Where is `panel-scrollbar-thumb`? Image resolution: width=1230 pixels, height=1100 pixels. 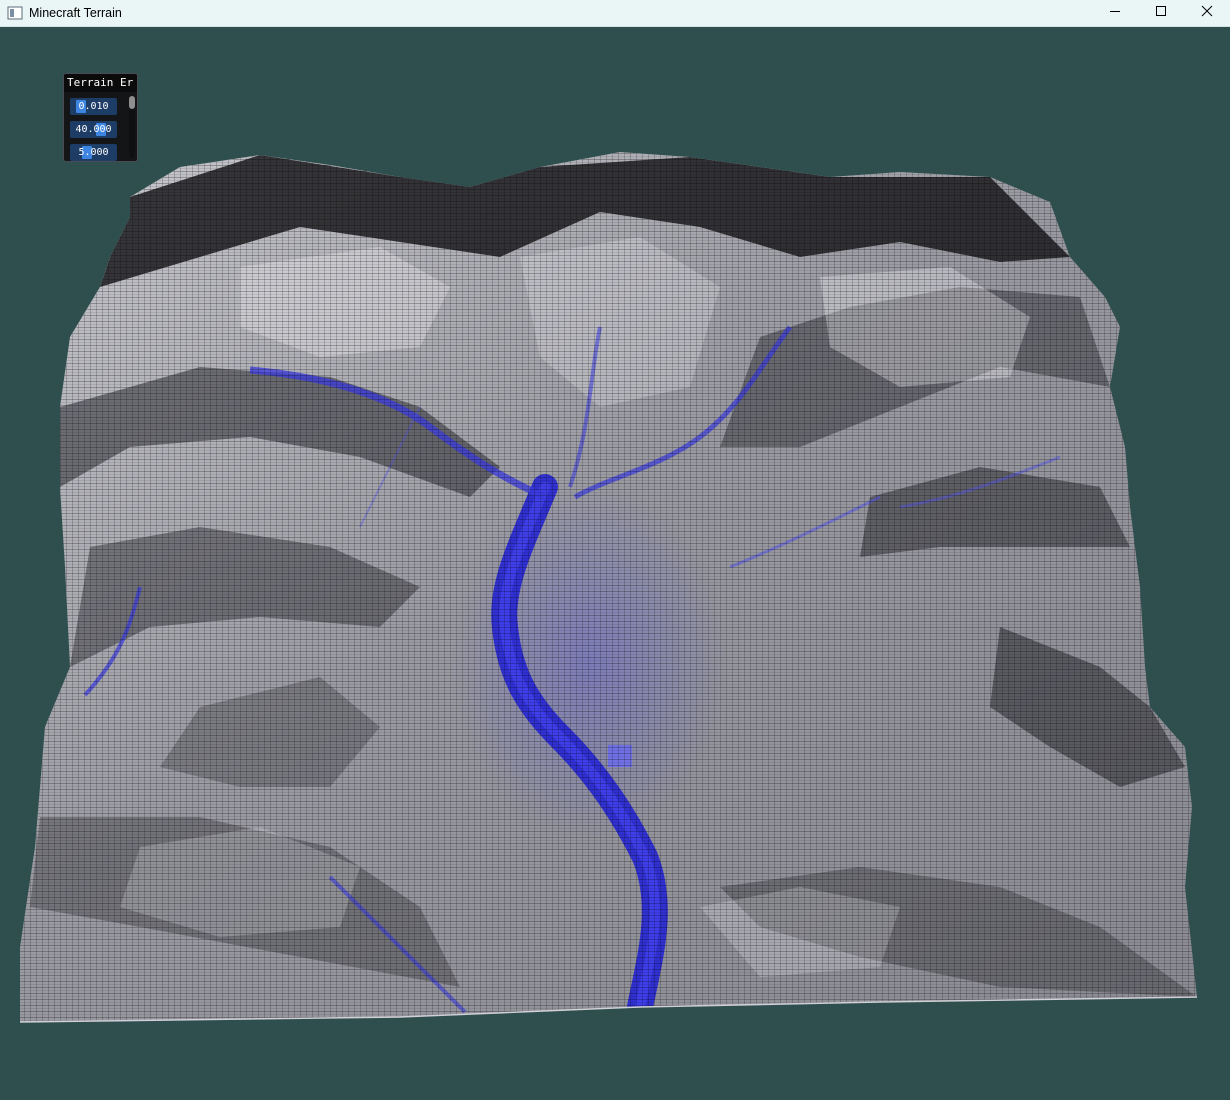
panel-scrollbar-thumb is located at coordinates (132, 102).